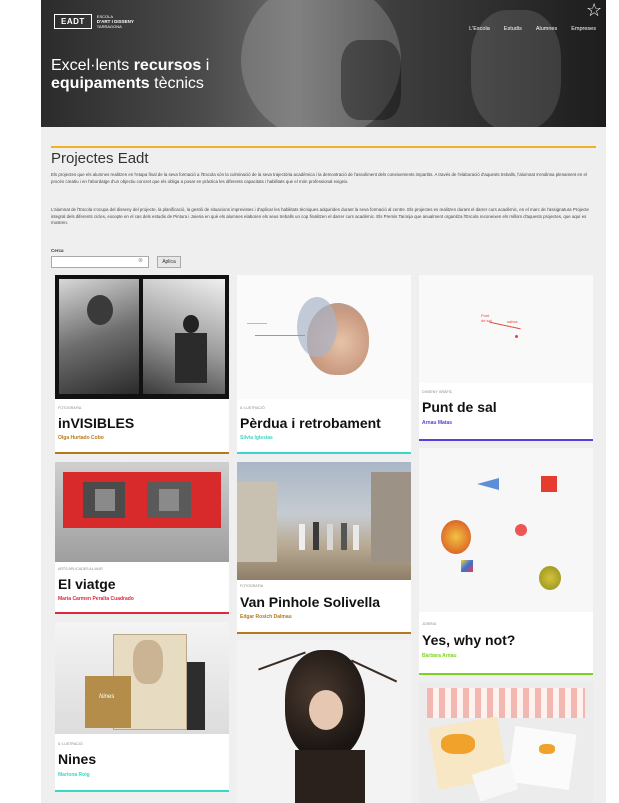  I want to click on project-author: Silvia Iglesias, so click(256, 438).